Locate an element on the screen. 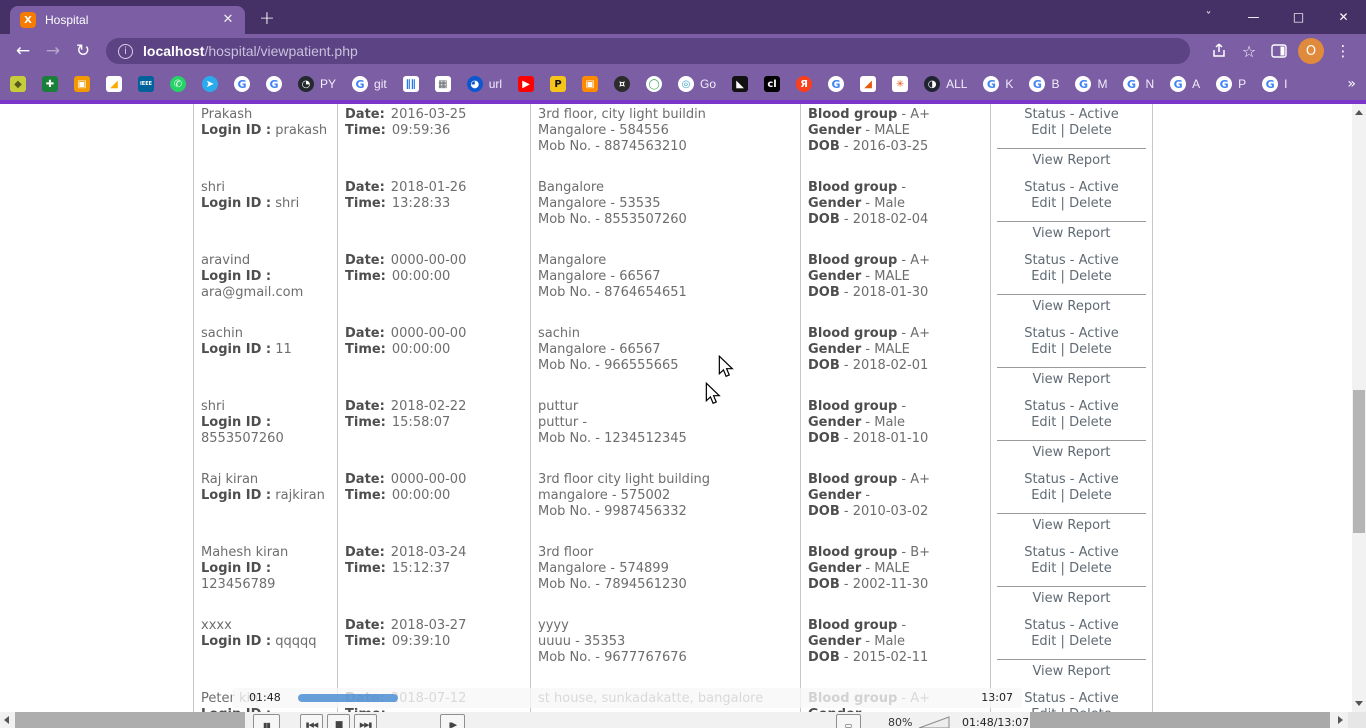  player-seekbar: 01:48 13:07 is located at coordinates (627, 698).